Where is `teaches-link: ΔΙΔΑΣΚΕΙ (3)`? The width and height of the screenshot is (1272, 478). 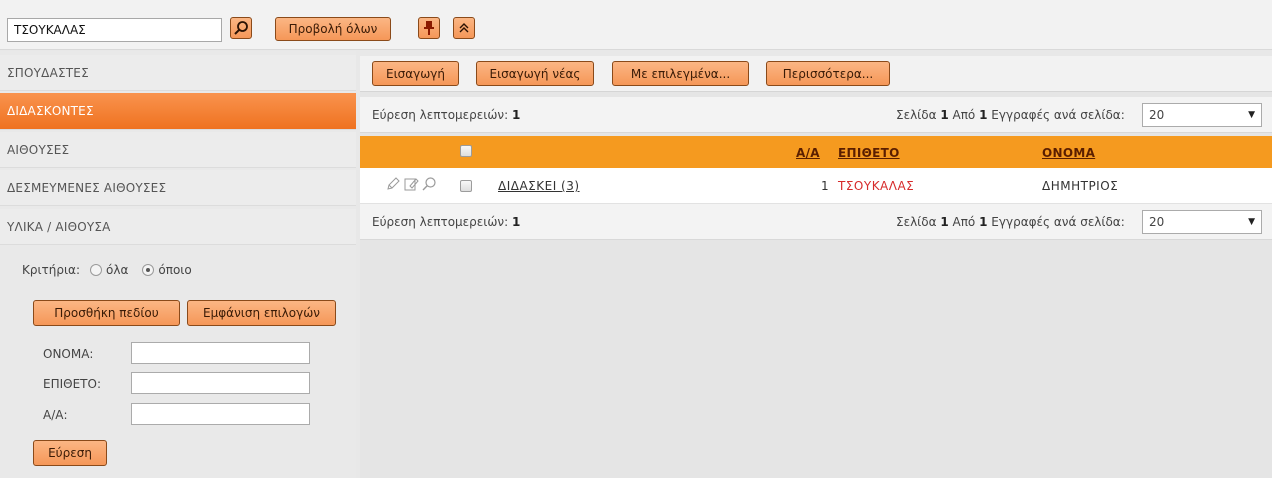
teaches-link: ΔΙΔΑΣΚΕΙ (3) is located at coordinates (539, 186).